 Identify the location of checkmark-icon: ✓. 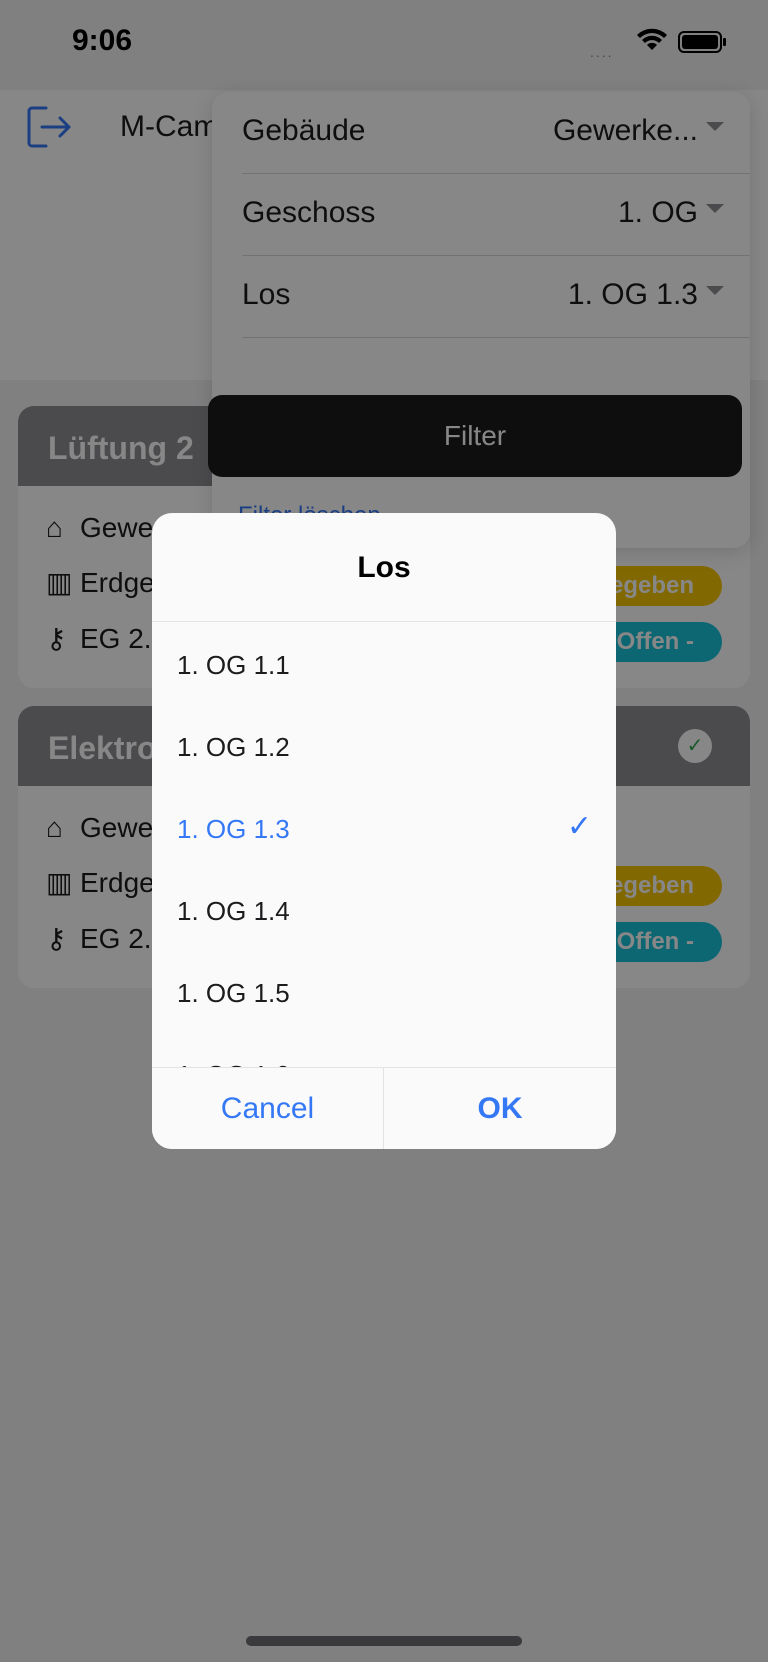
(579, 826).